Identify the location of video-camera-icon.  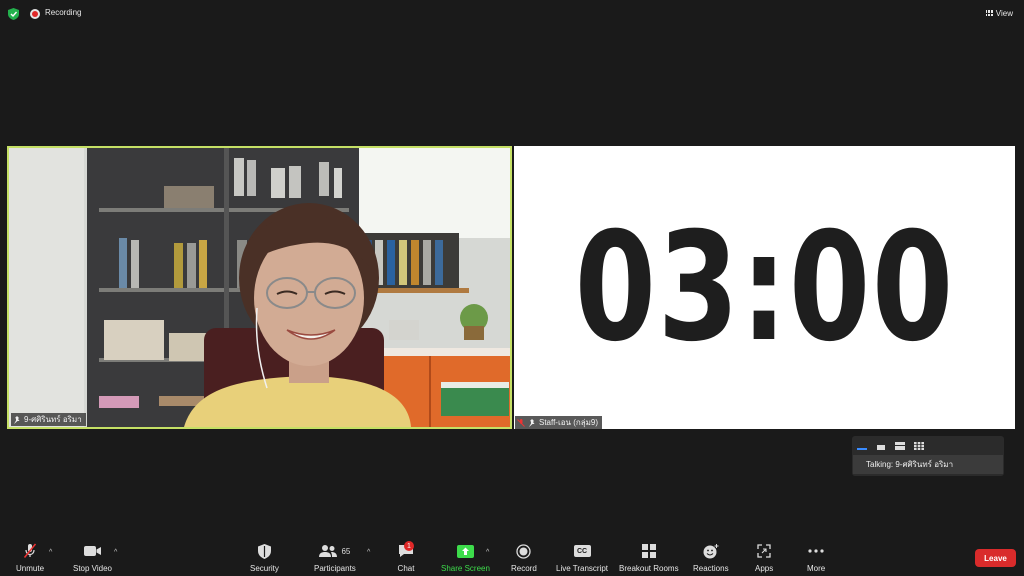
(92, 551).